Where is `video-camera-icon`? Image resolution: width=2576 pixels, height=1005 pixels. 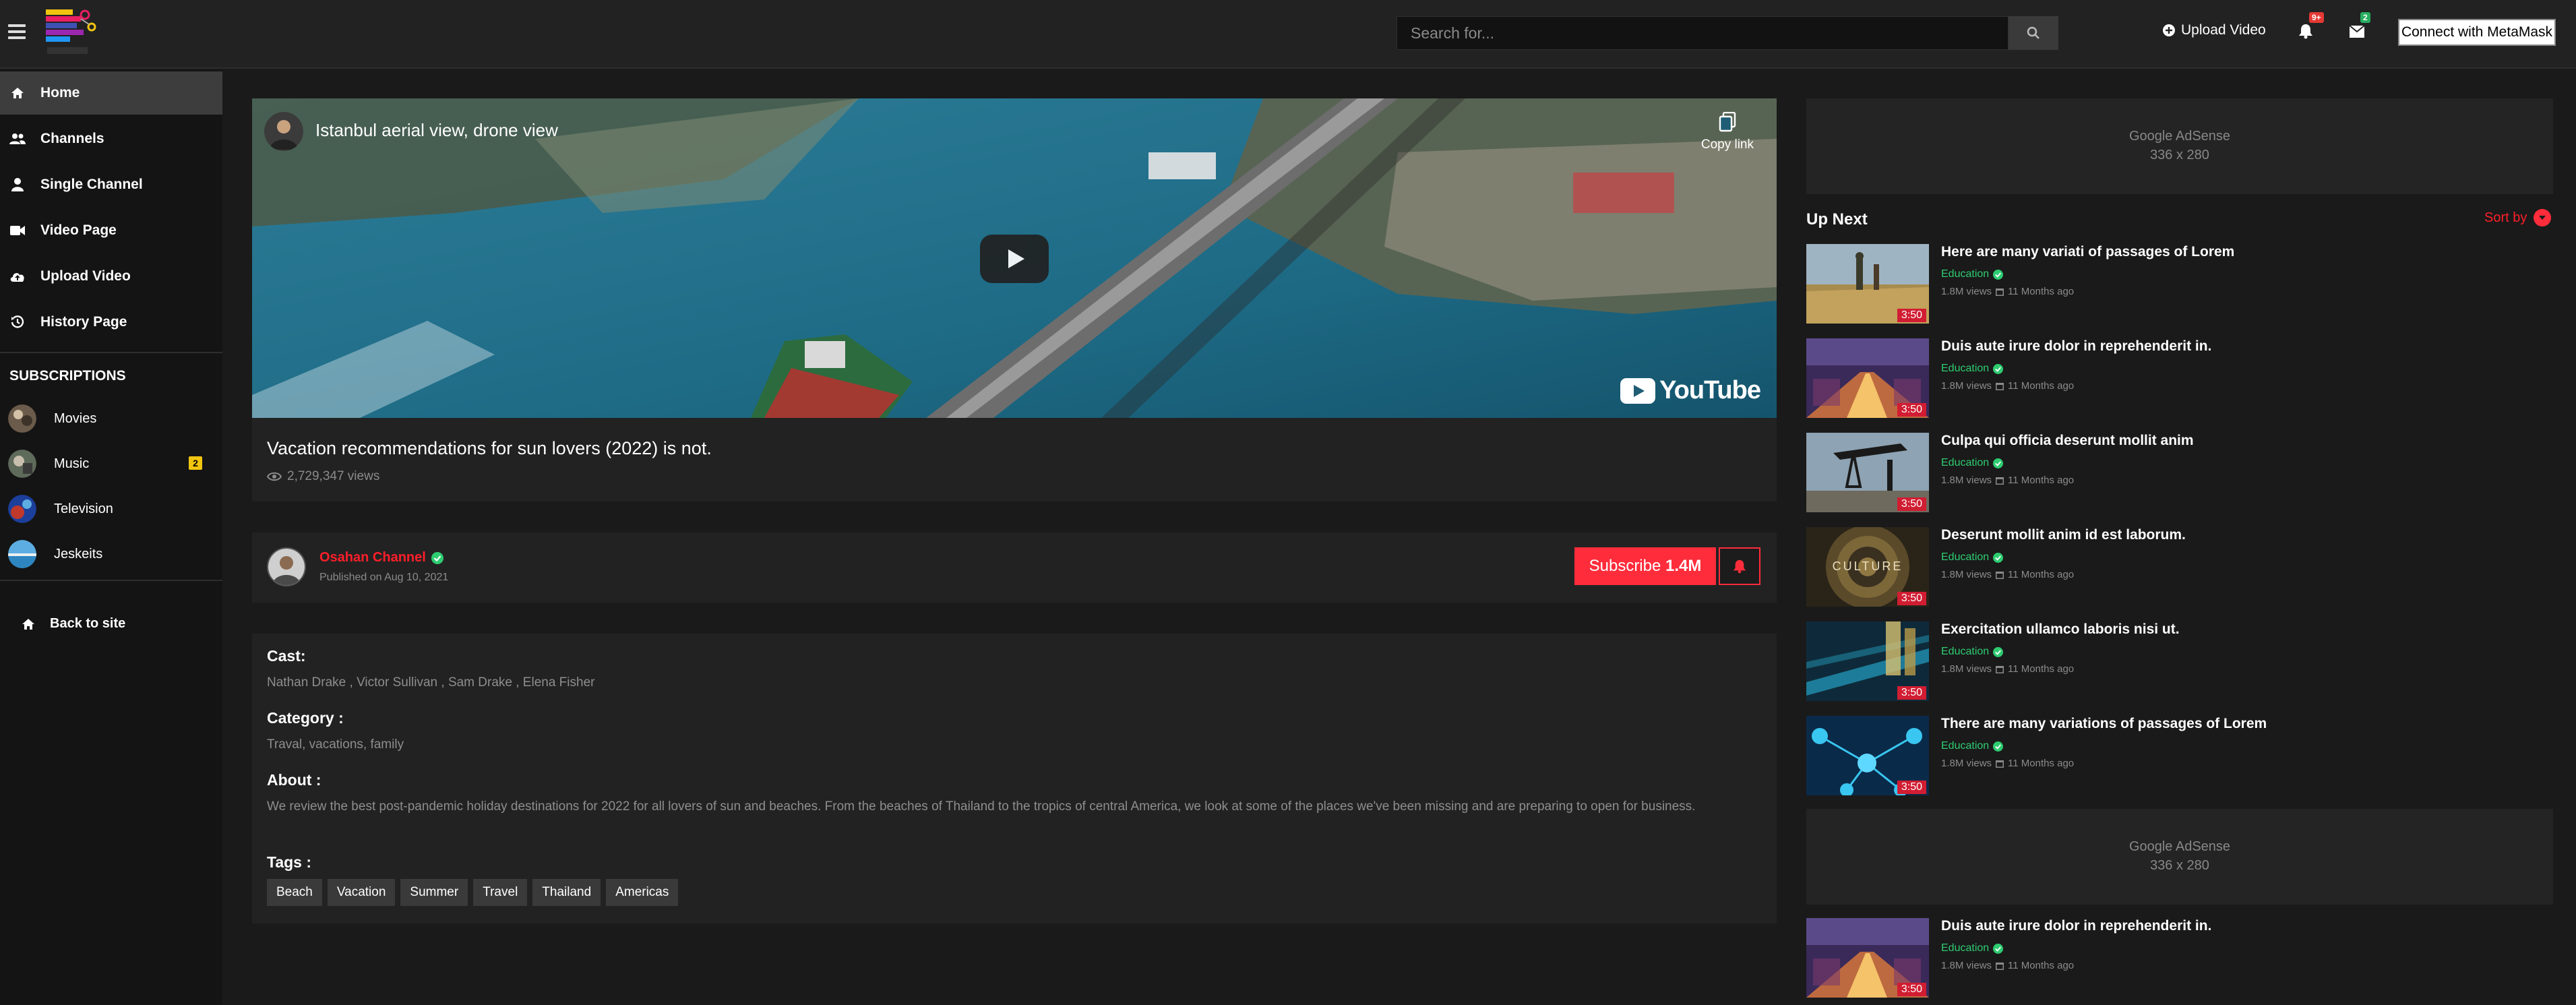
video-camera-icon is located at coordinates (18, 230).